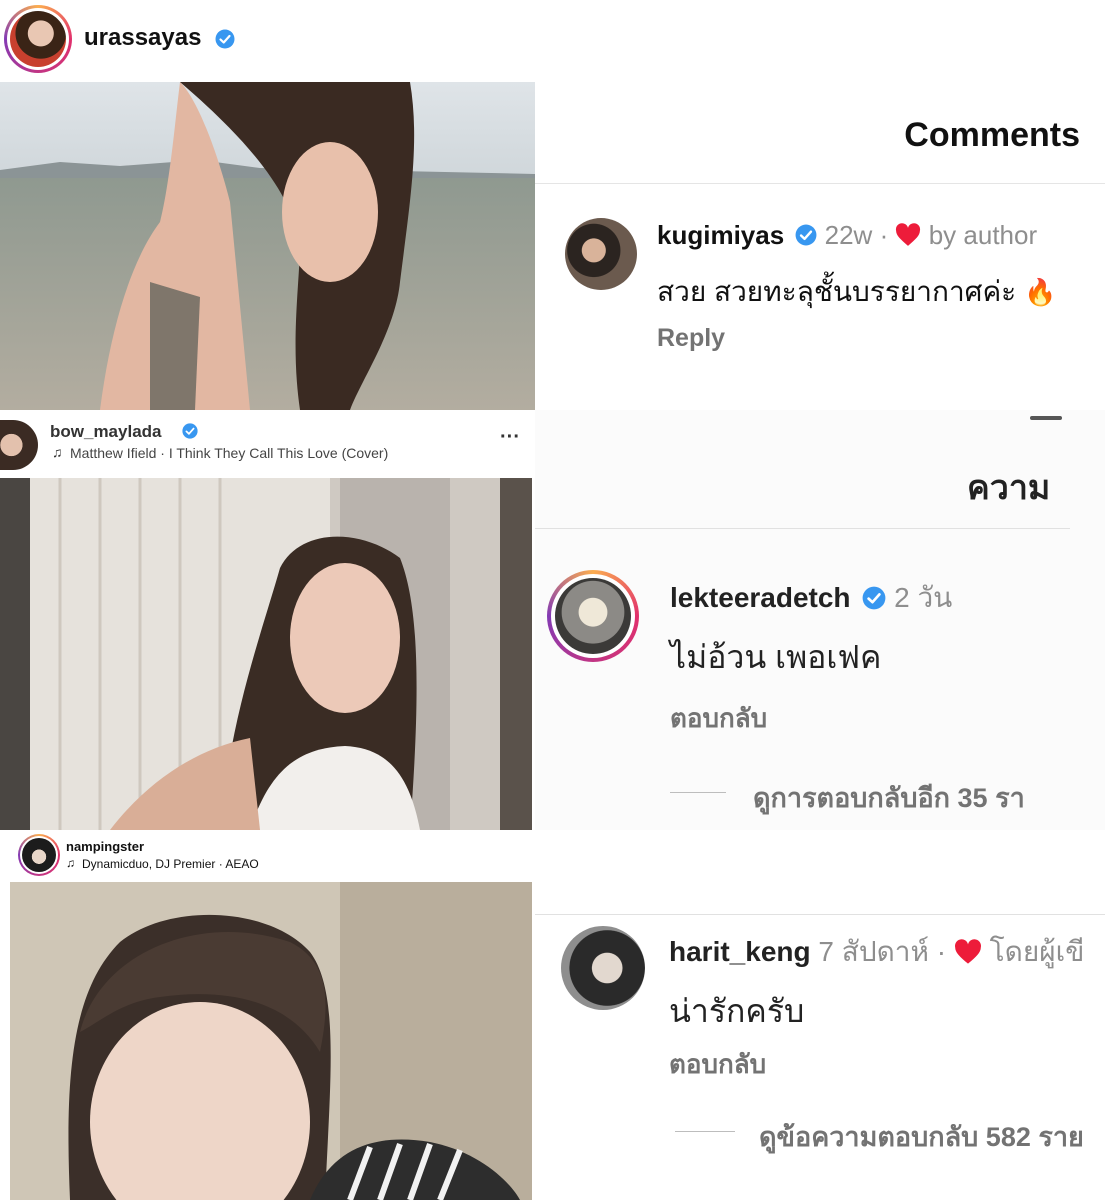 The height and width of the screenshot is (1200, 1105). I want to click on post-photo-beach, so click(267, 246).